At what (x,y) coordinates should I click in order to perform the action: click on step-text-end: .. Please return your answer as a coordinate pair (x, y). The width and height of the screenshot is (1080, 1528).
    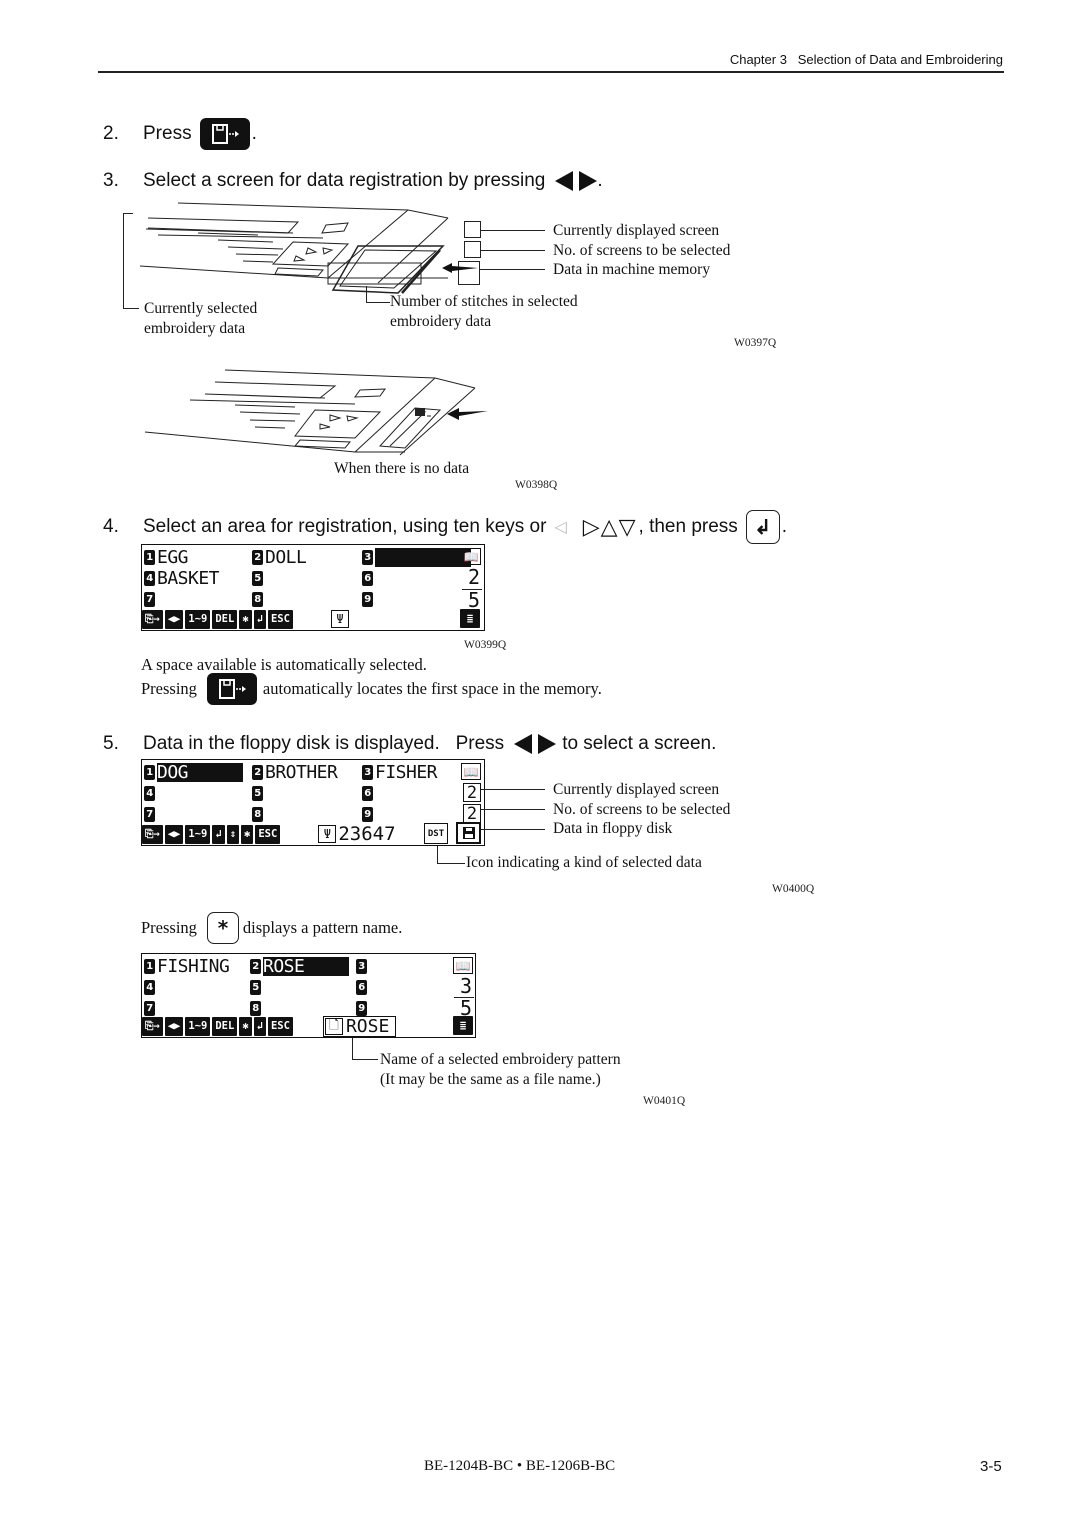
    Looking at the image, I should click on (254, 133).